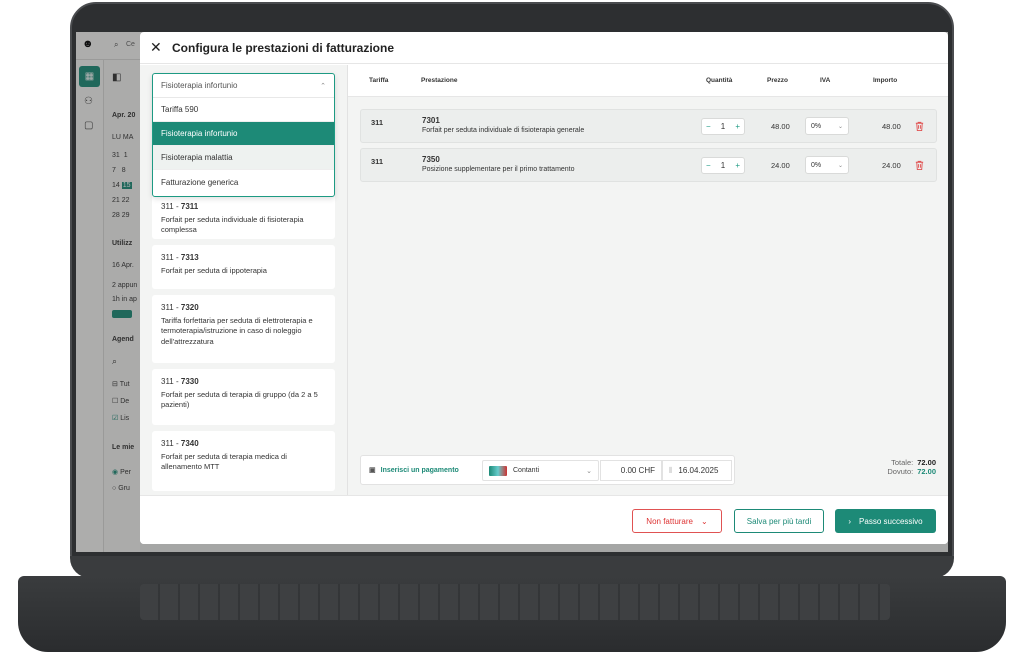 The height and width of the screenshot is (656, 1024). Describe the element at coordinates (891, 165) in the screenshot. I see `row-amount: 24.00` at that location.